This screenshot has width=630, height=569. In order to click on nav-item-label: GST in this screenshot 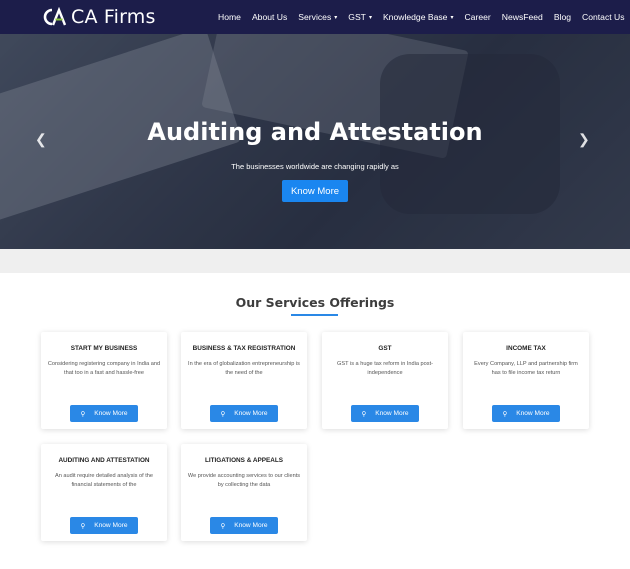, I will do `click(357, 17)`.